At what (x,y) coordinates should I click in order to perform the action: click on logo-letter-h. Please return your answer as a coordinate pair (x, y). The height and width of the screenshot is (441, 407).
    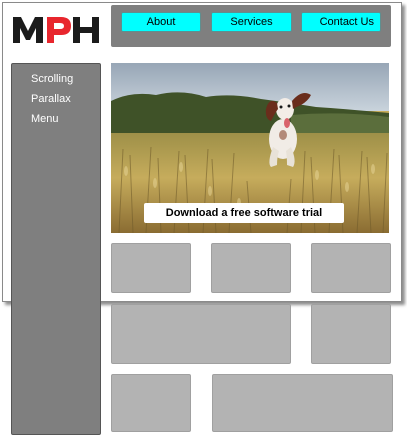
    Looking at the image, I should click on (86, 30).